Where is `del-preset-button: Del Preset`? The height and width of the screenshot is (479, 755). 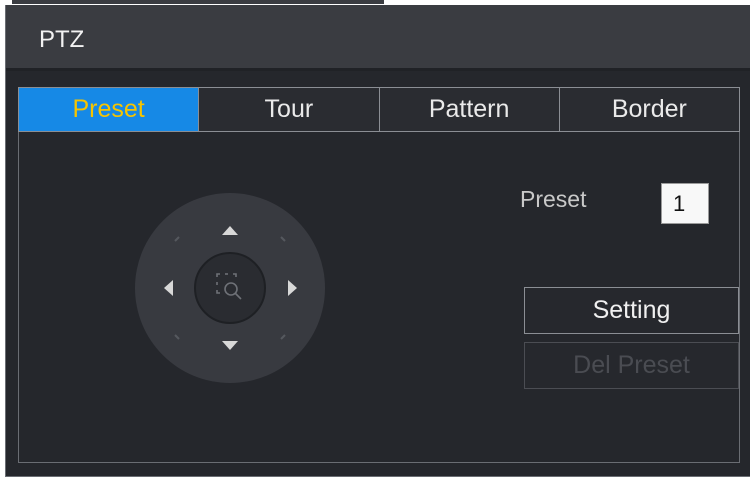 del-preset-button: Del Preset is located at coordinates (631, 365).